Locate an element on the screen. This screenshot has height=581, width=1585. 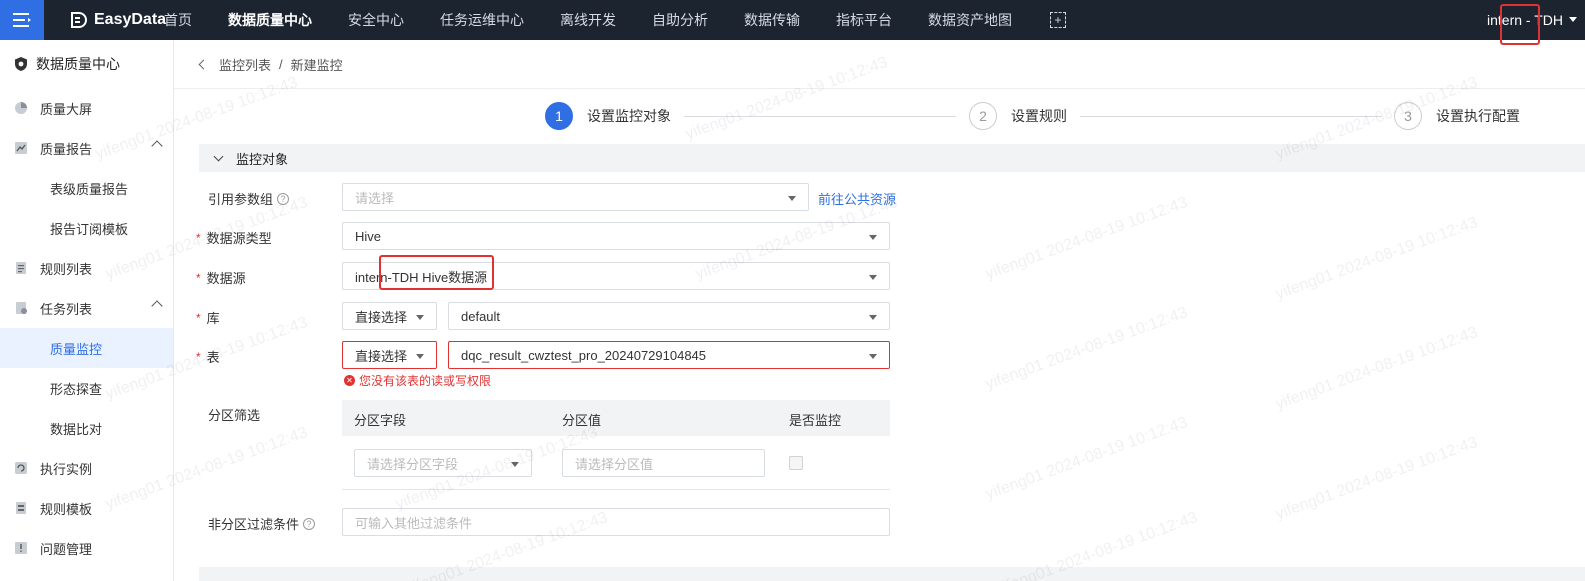
partition-field-select: 请选择分区字段 is located at coordinates (443, 463).